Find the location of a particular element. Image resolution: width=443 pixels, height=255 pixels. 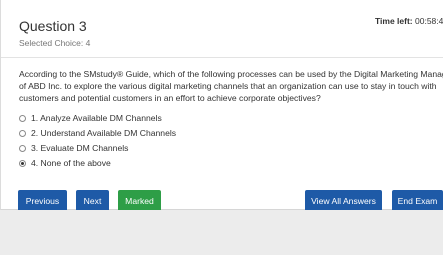

time-left-label: Time left: is located at coordinates (394, 21).